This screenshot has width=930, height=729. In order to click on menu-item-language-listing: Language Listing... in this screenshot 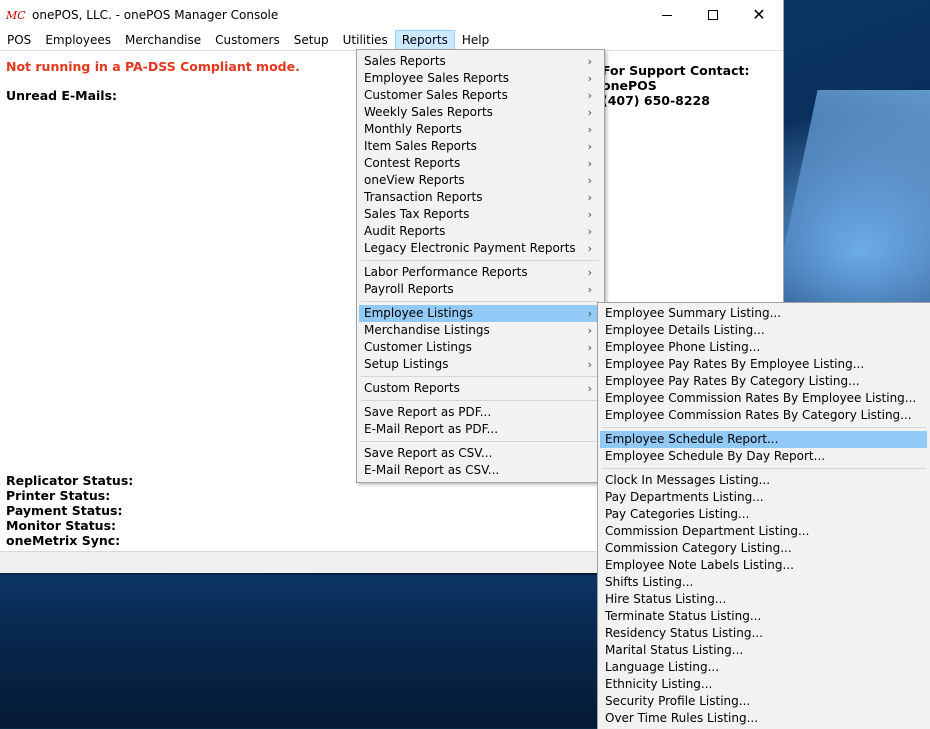, I will do `click(763, 667)`.